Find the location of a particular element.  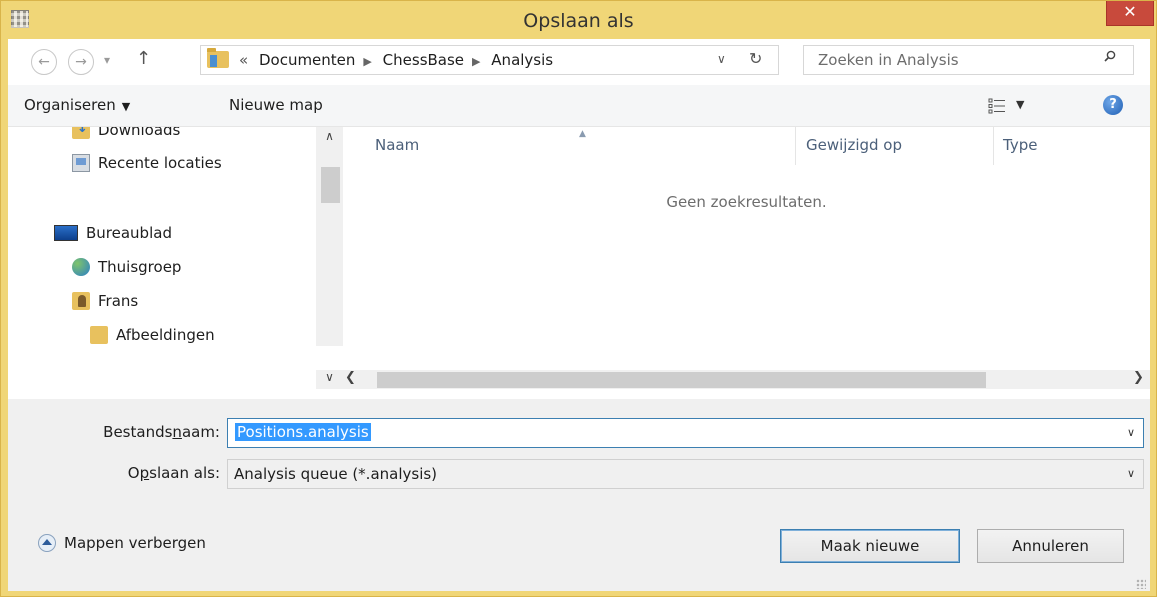

column-label: Gewijzigd op is located at coordinates (854, 145).